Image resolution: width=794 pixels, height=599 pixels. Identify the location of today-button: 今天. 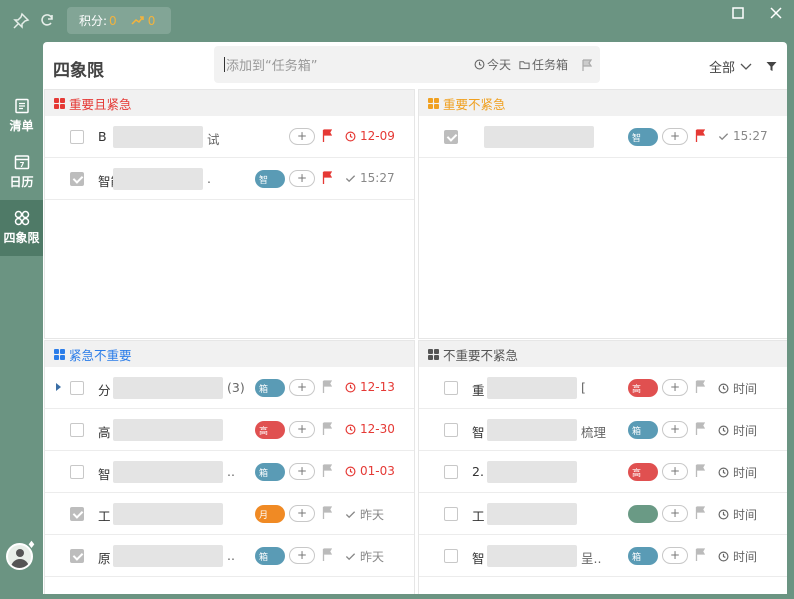
(492, 64).